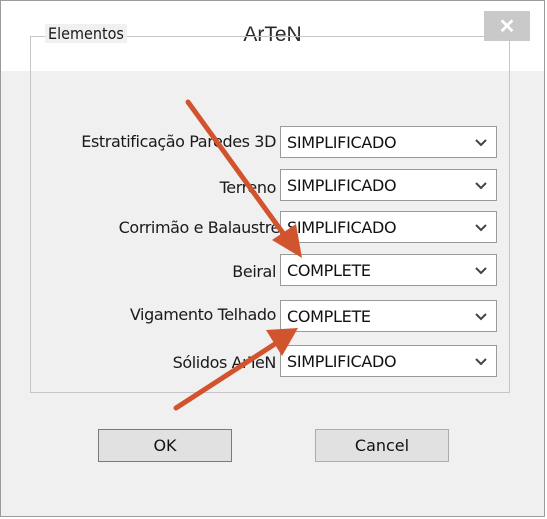  What do you see at coordinates (224, 362) in the screenshot?
I see `label-solidos: Sólidos ArTeN` at bounding box center [224, 362].